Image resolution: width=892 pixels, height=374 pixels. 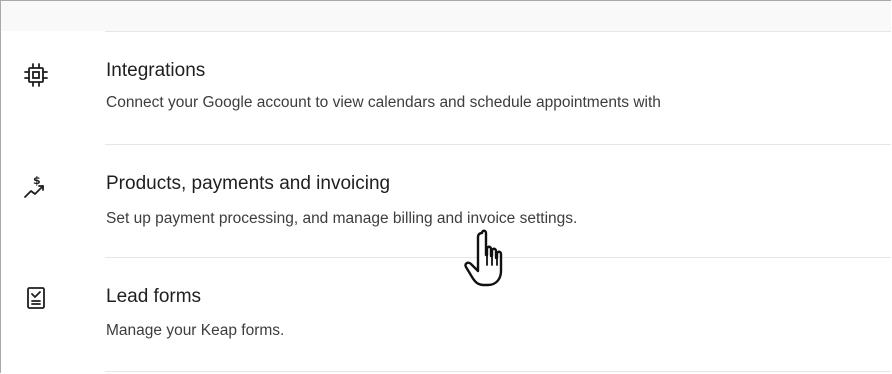 What do you see at coordinates (446, 16) in the screenshot?
I see `top-strip` at bounding box center [446, 16].